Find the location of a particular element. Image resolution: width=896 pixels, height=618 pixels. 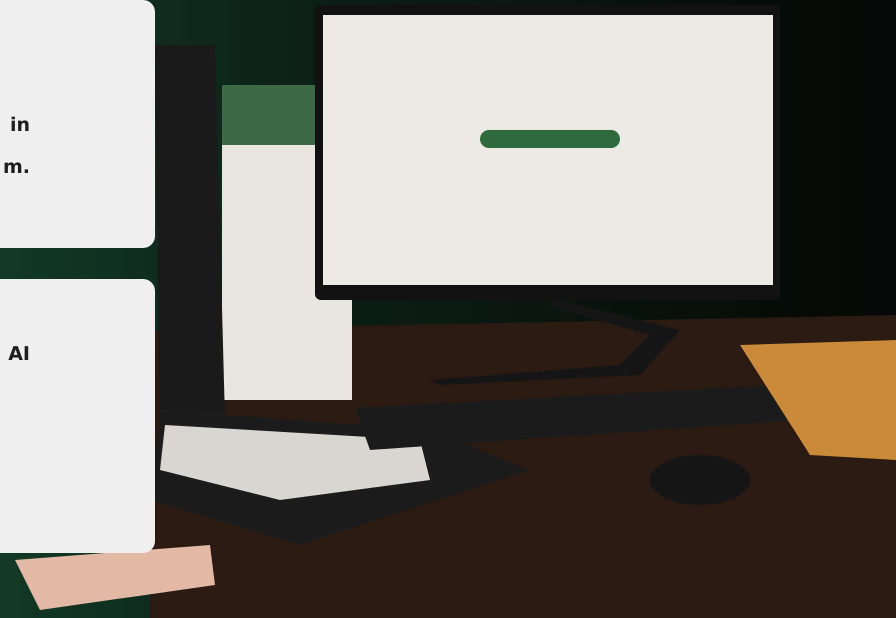

card-text: m. is located at coordinates (16, 167).